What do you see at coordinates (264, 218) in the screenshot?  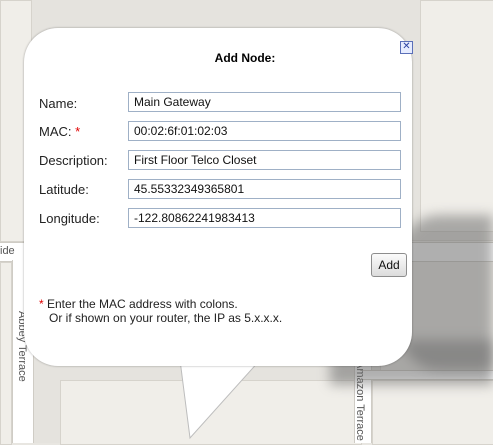 I see `longitude-input` at bounding box center [264, 218].